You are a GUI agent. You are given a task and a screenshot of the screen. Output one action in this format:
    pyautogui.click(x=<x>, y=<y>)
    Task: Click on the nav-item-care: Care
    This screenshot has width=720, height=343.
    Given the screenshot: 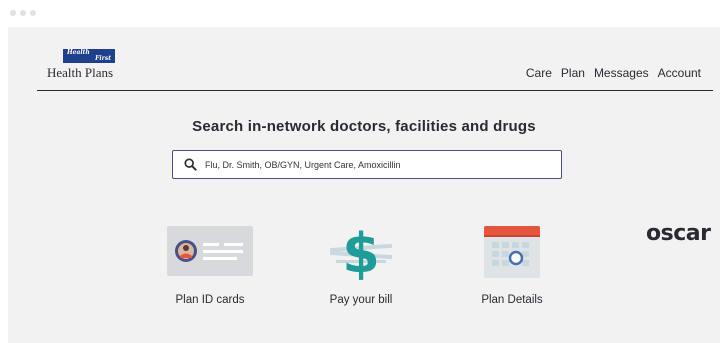 What is the action you would take?
    pyautogui.click(x=539, y=73)
    